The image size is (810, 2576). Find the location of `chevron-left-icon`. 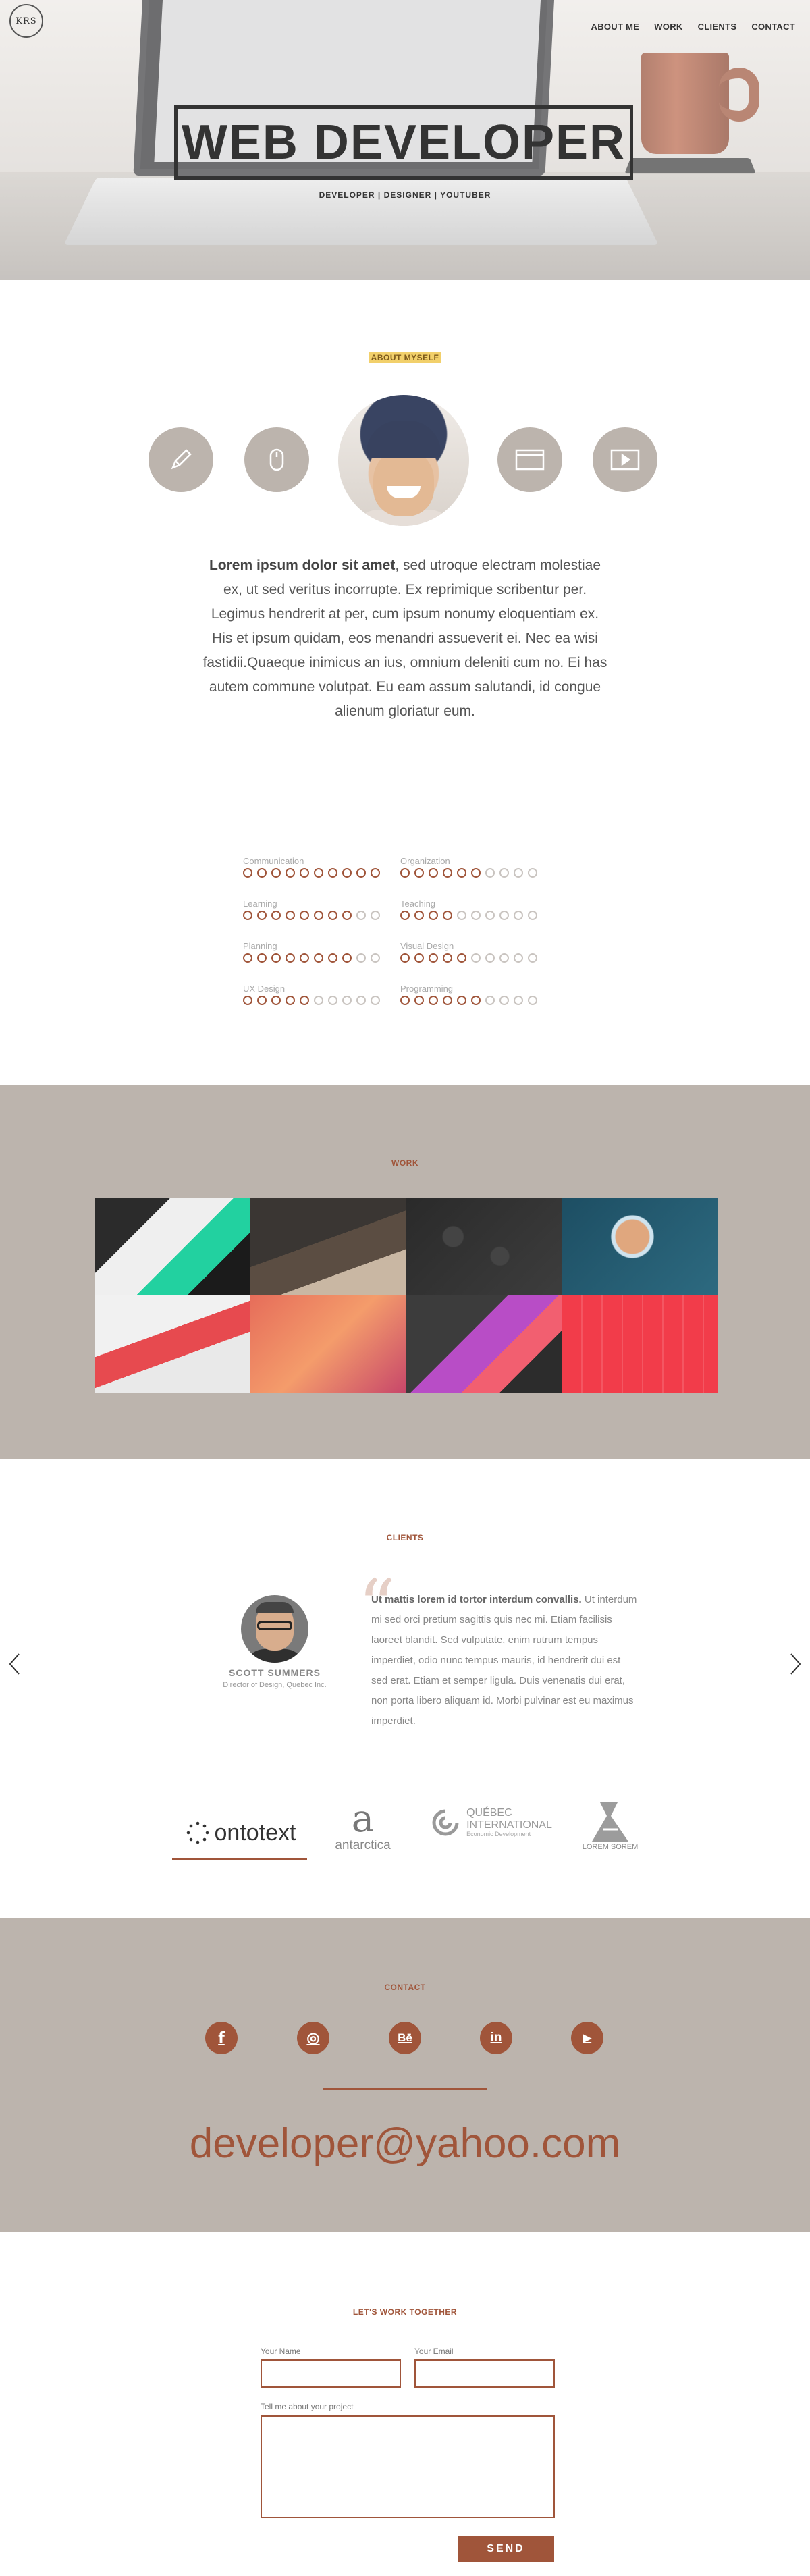

chevron-left-icon is located at coordinates (14, 1664).